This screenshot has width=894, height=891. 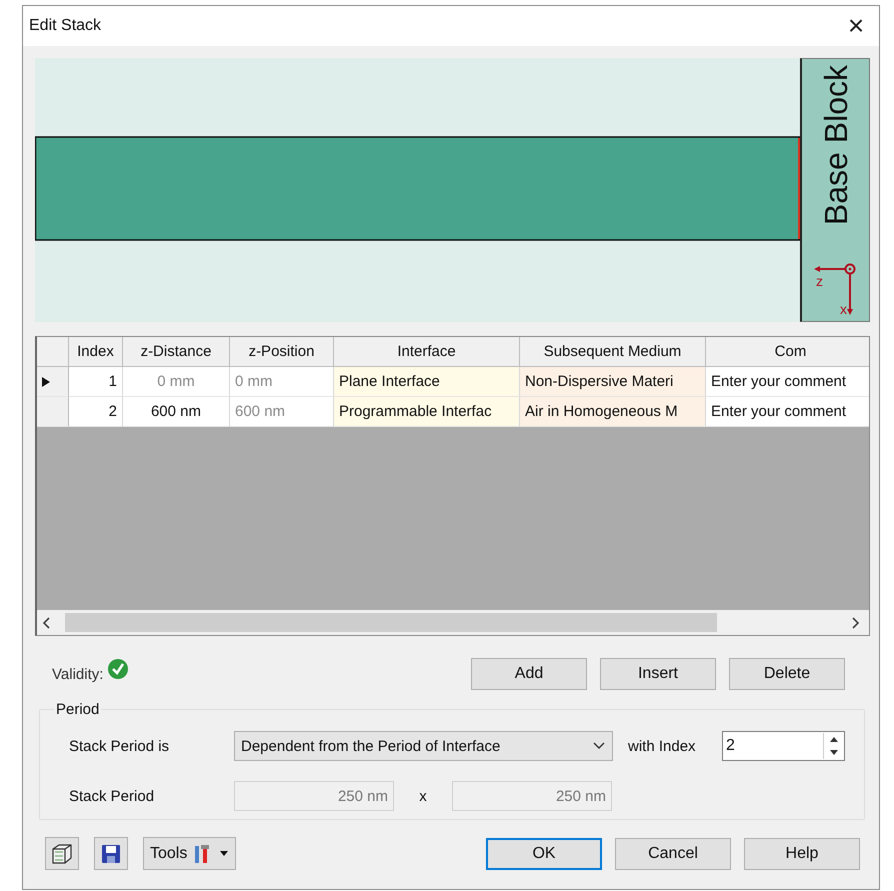 What do you see at coordinates (662, 746) in the screenshot?
I see `field-label: with Index` at bounding box center [662, 746].